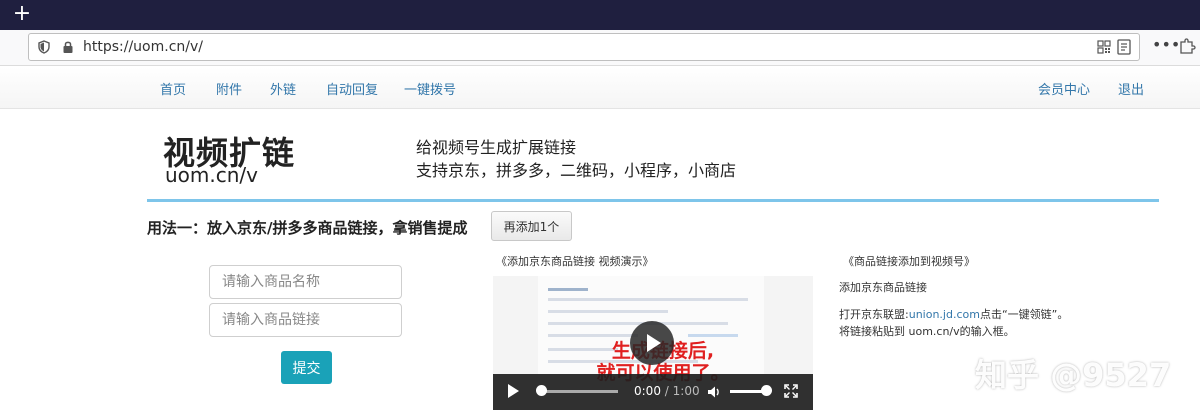  What do you see at coordinates (874, 314) in the screenshot?
I see `instruction-prefix: 打开京东联盟:` at bounding box center [874, 314].